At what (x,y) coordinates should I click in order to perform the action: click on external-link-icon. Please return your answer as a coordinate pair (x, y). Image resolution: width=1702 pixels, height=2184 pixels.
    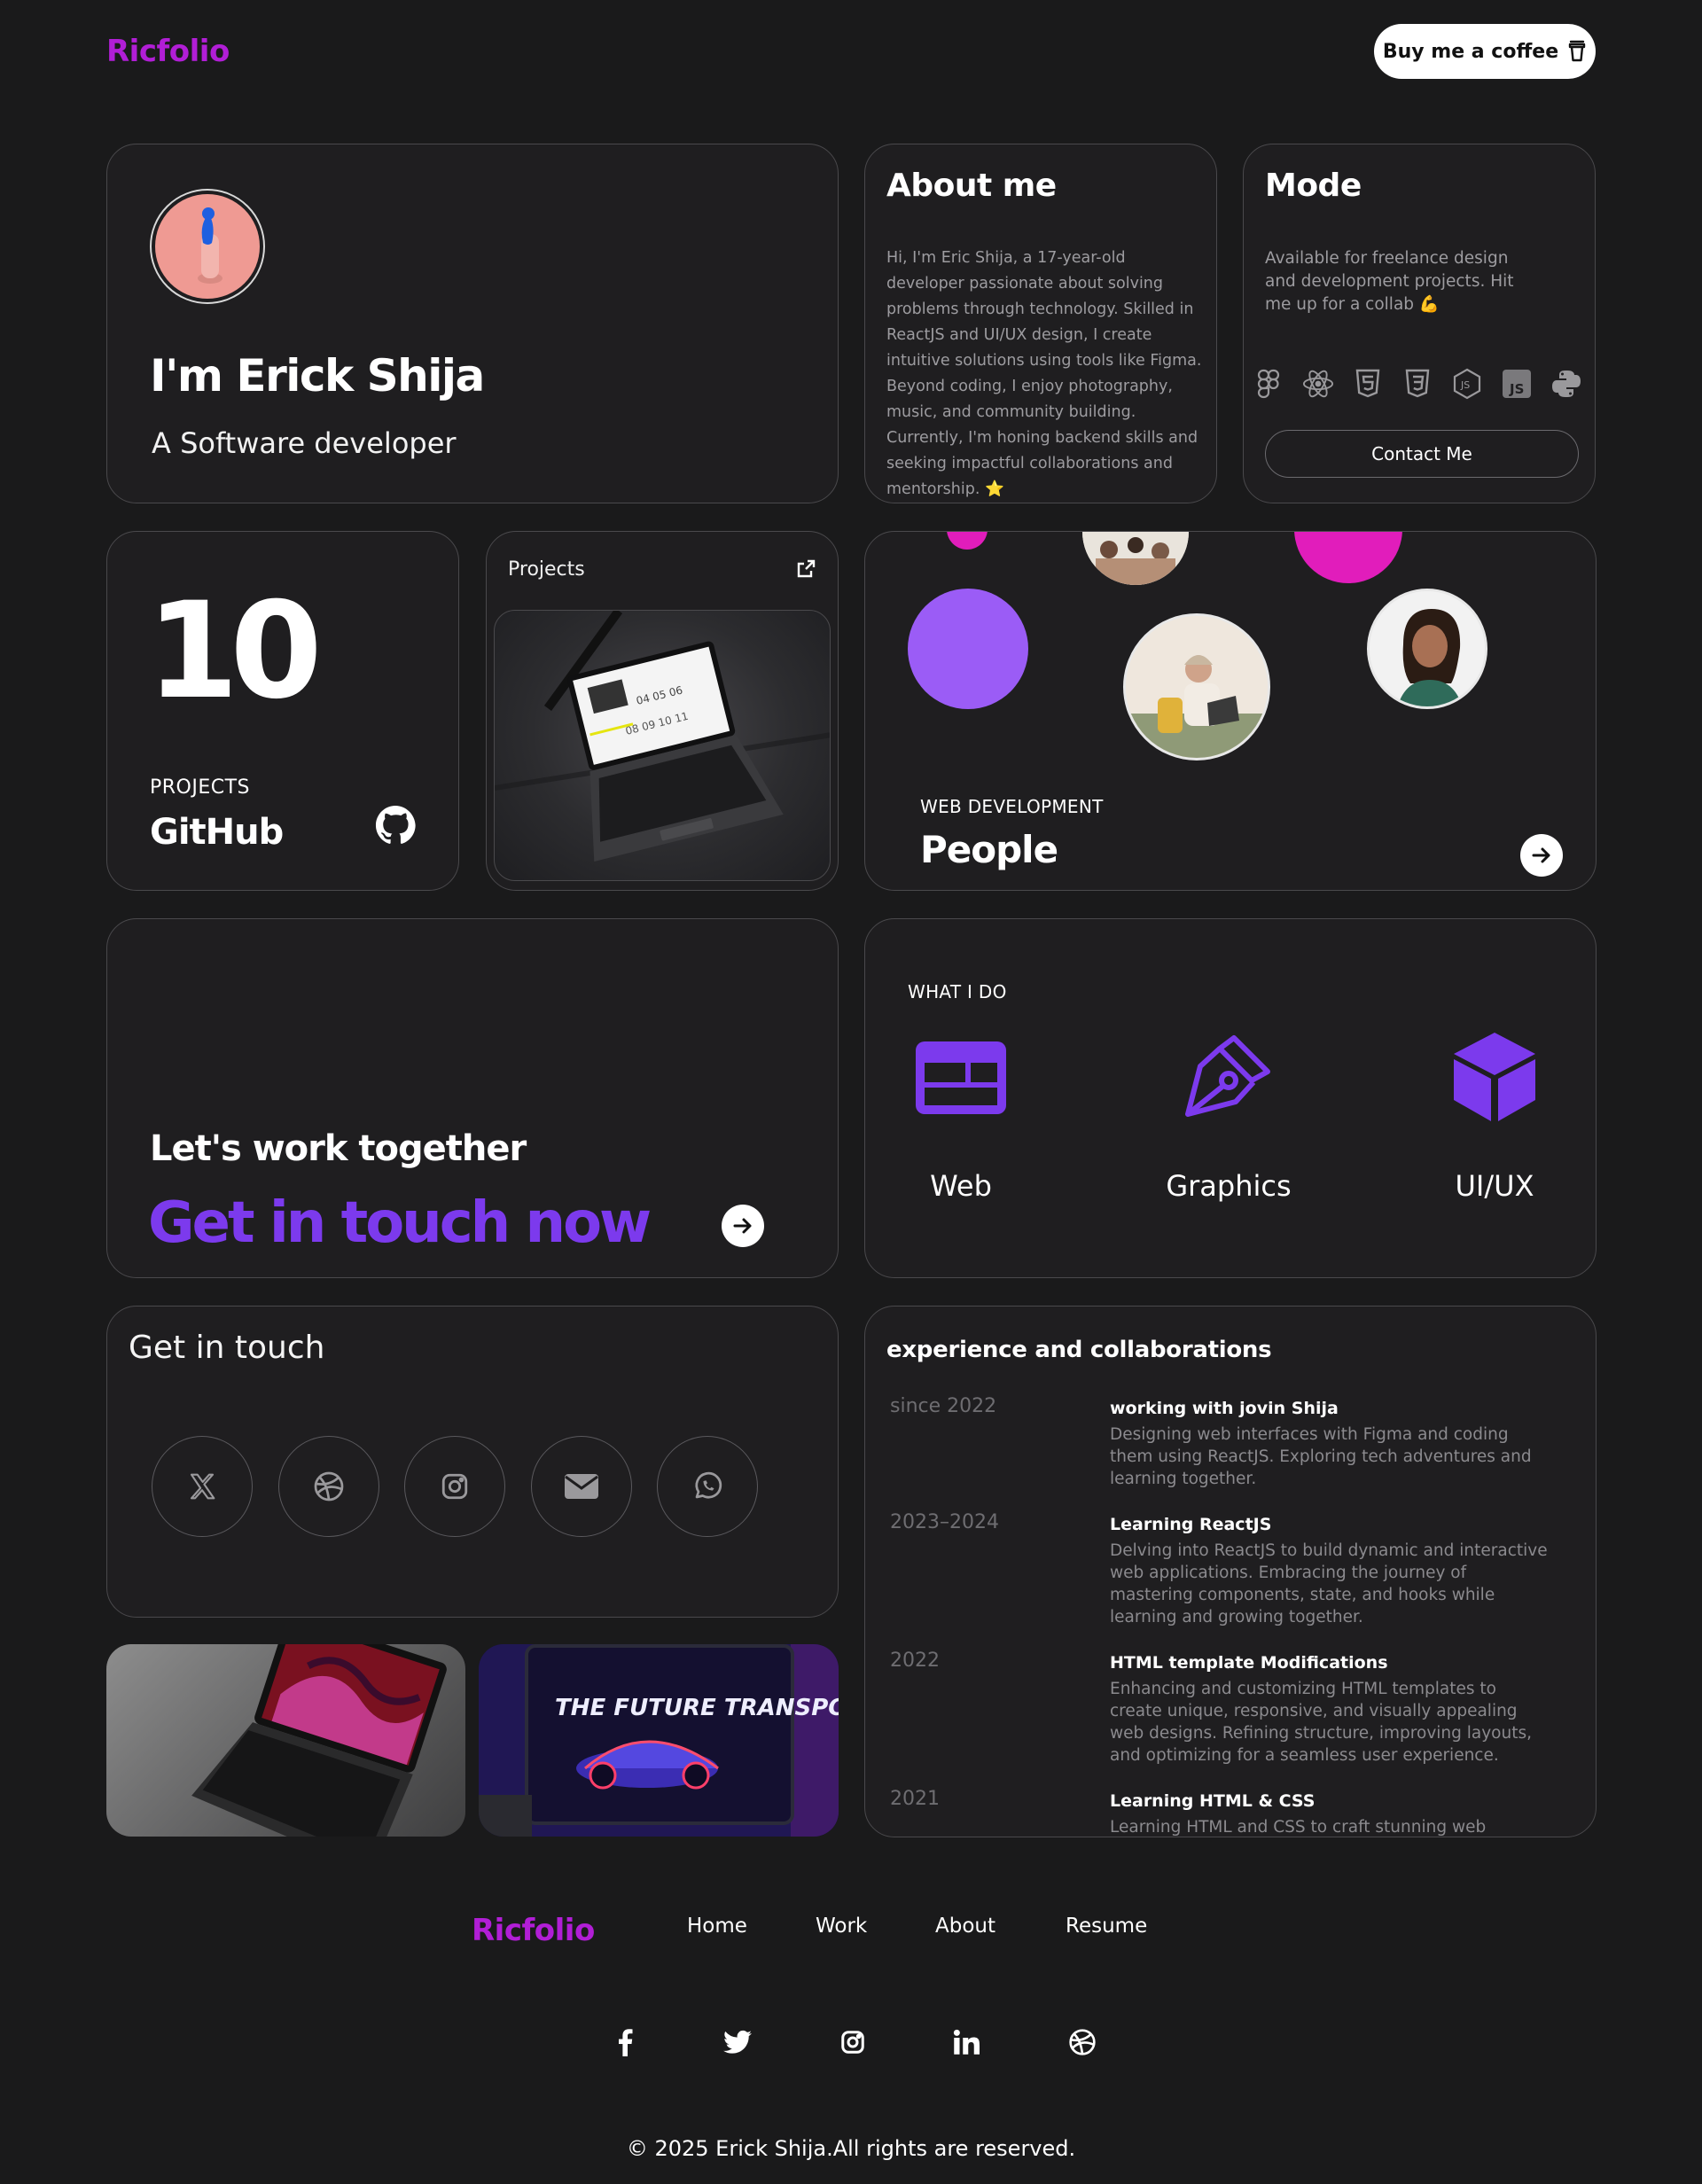
    Looking at the image, I should click on (805, 569).